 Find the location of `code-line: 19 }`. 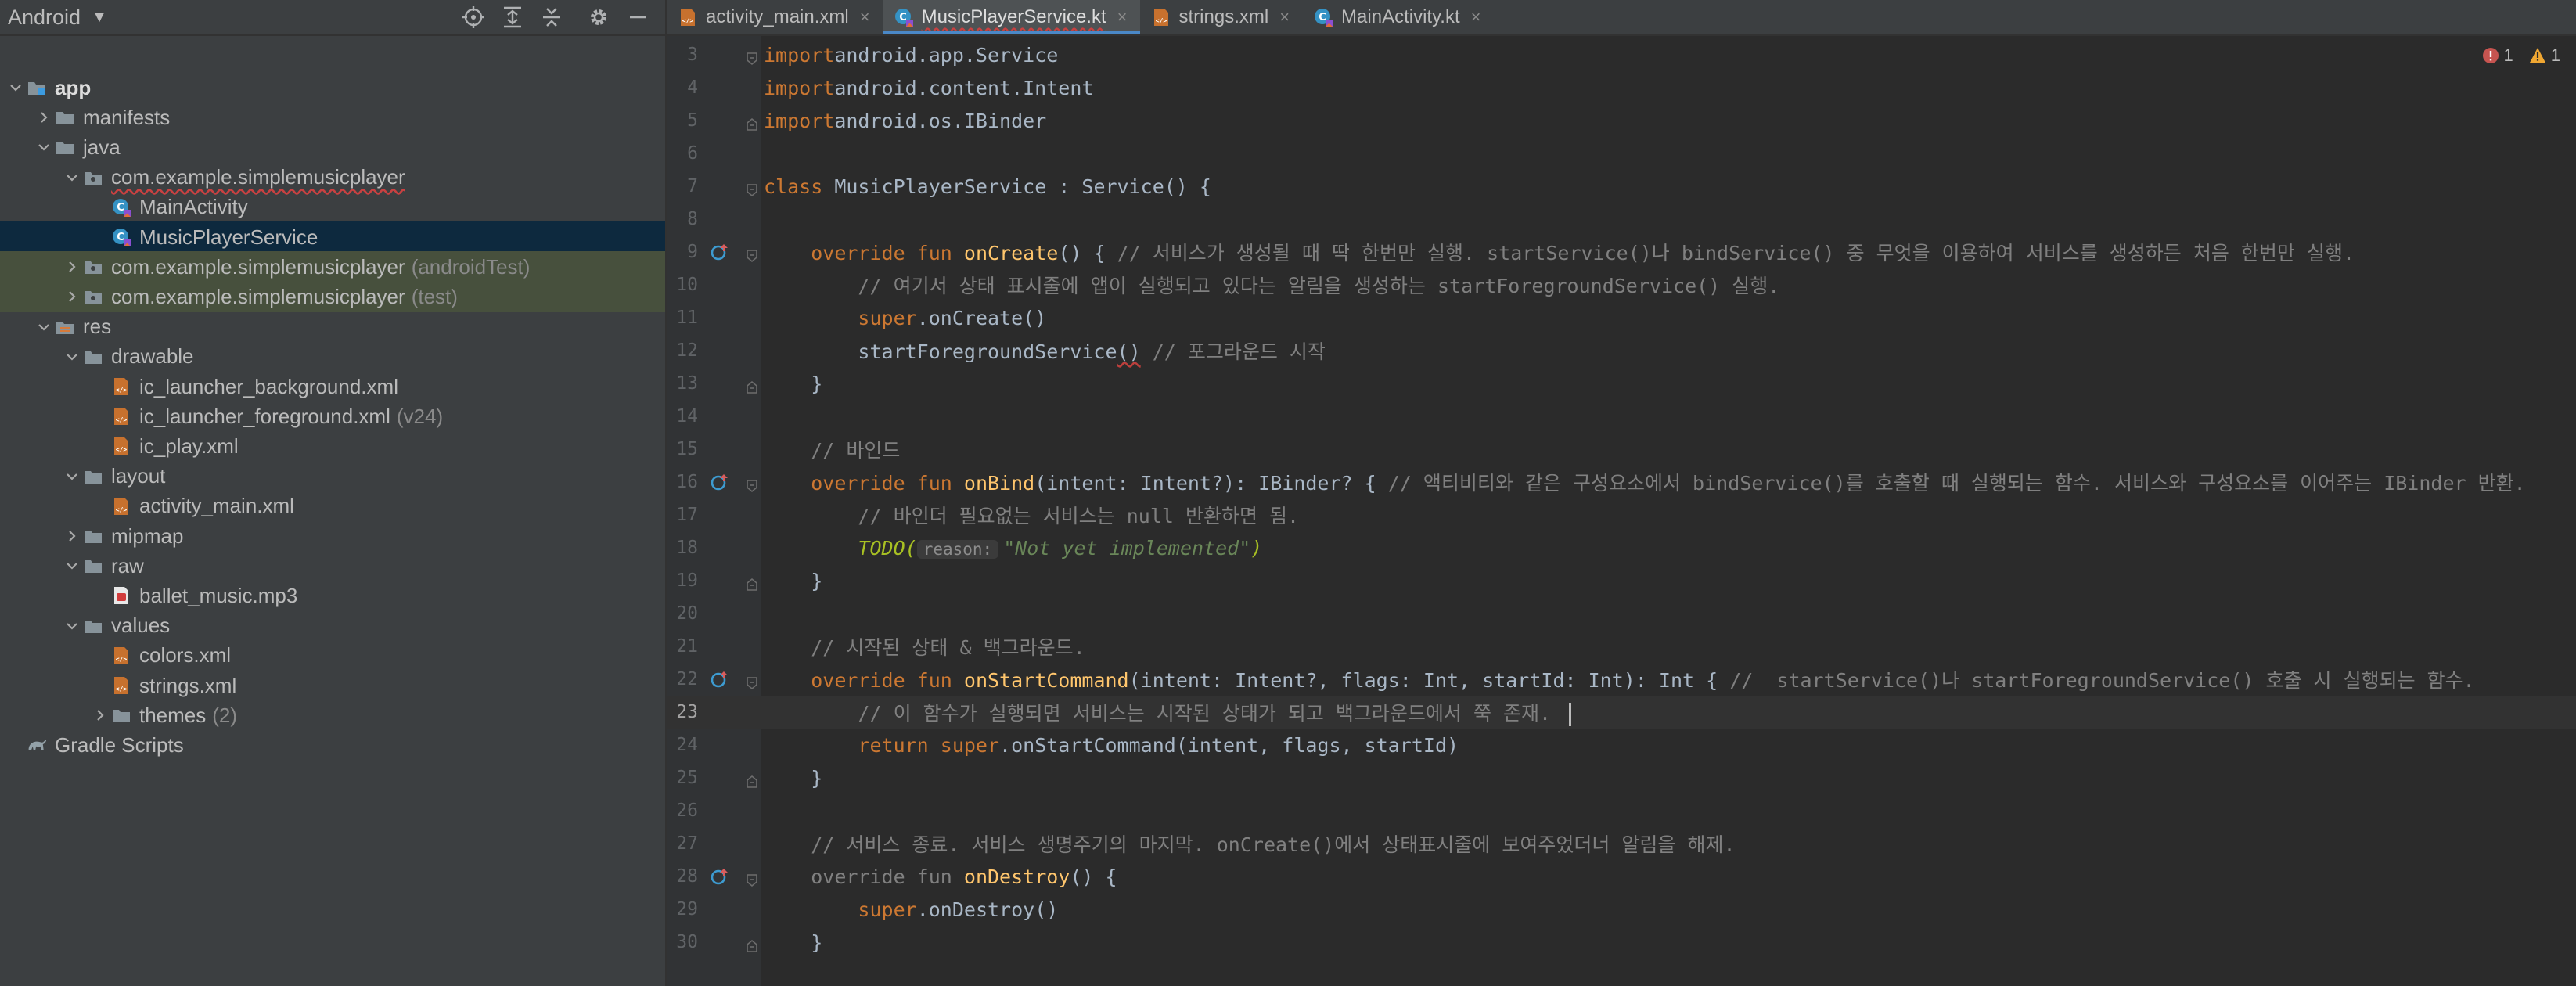

code-line: 19 } is located at coordinates (1621, 580).